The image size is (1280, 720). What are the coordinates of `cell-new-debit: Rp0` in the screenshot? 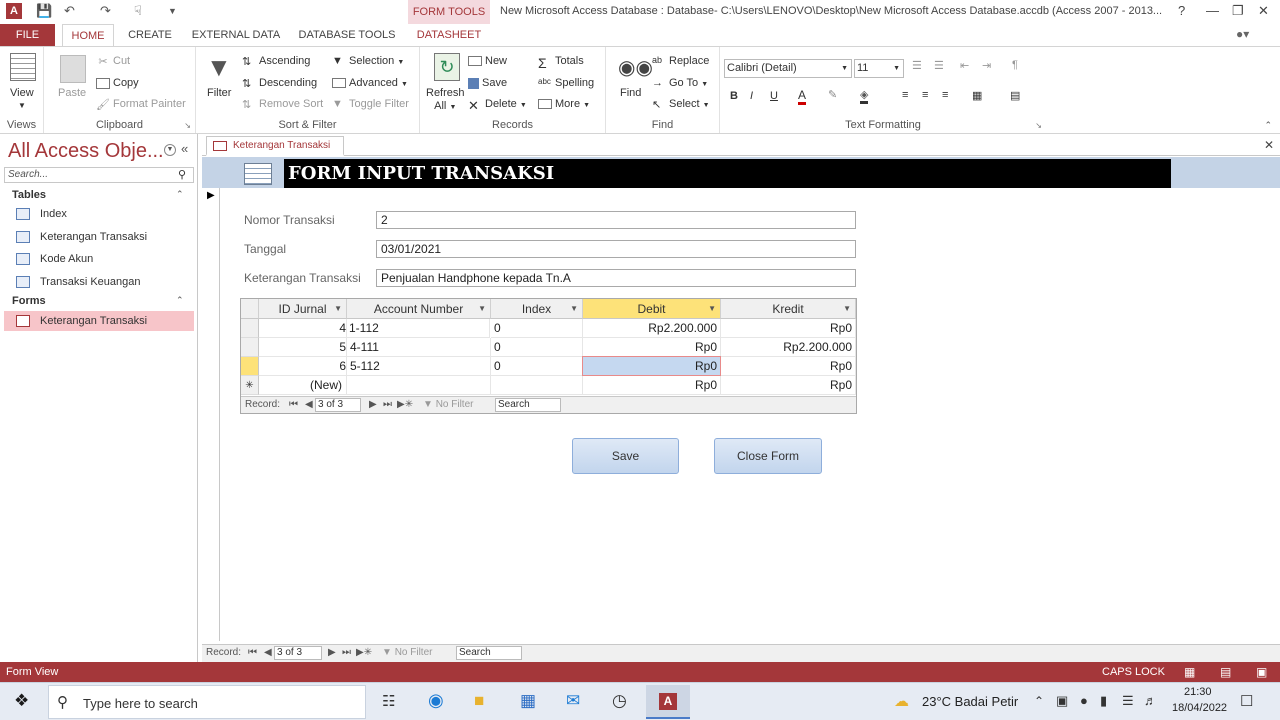 It's located at (652, 385).